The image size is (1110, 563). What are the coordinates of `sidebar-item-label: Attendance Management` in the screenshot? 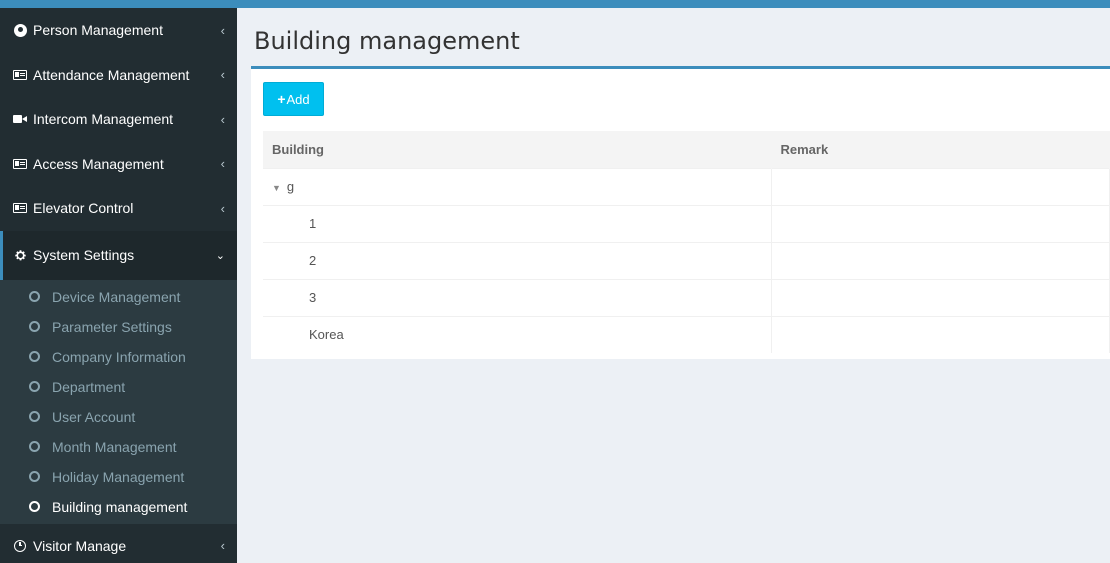 It's located at (111, 74).